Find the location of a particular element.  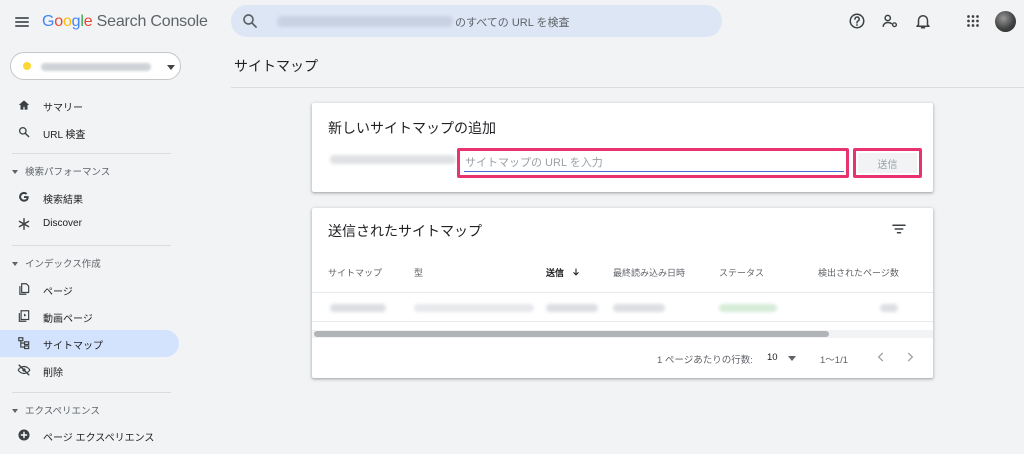

previous-page-icon is located at coordinates (881, 357).